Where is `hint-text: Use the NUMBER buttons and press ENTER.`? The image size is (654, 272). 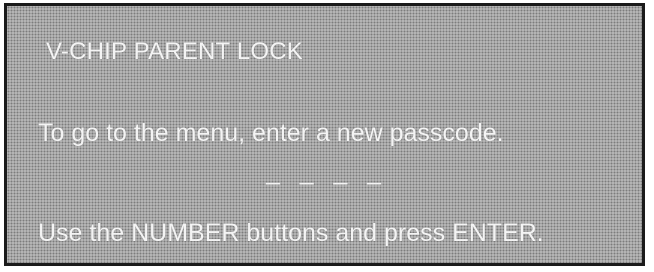
hint-text: Use the NUMBER buttons and press ENTER. is located at coordinates (291, 233).